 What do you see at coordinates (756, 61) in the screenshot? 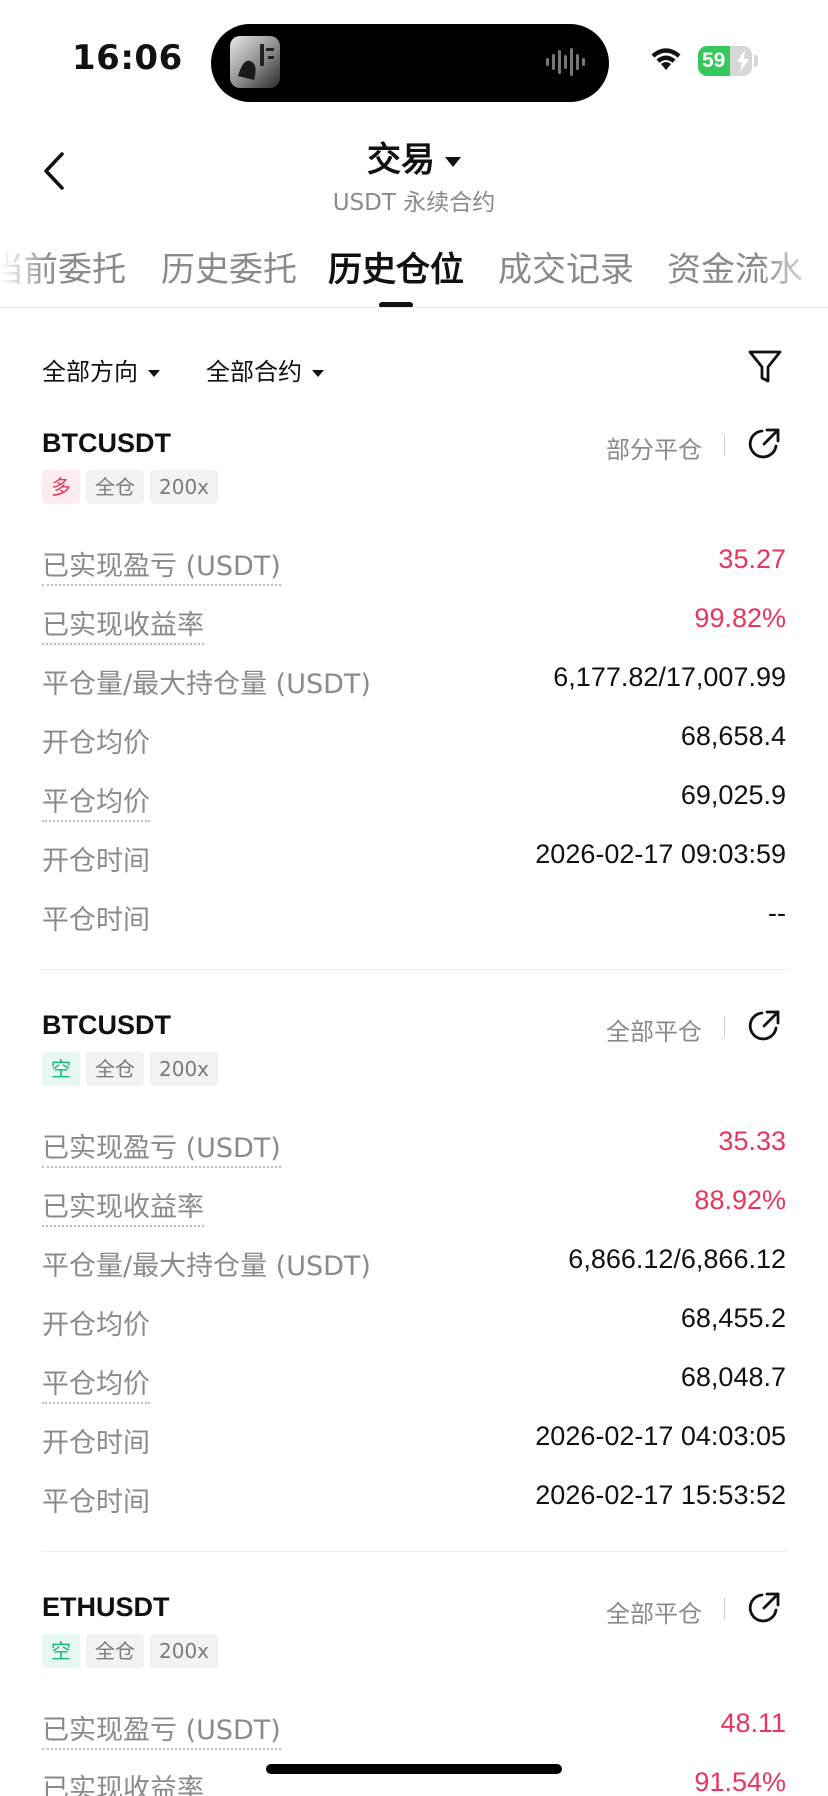
I see `battery-cap` at bounding box center [756, 61].